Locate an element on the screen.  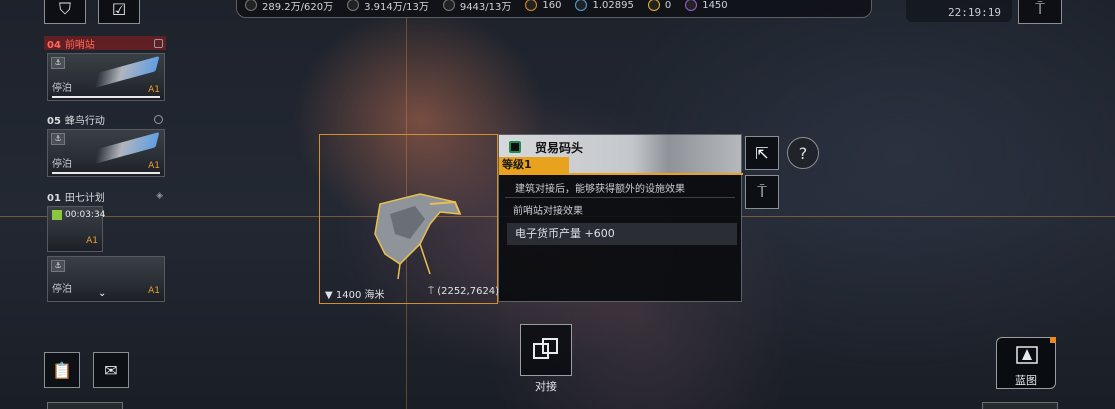
crystal-icon is located at coordinates (448, 5).